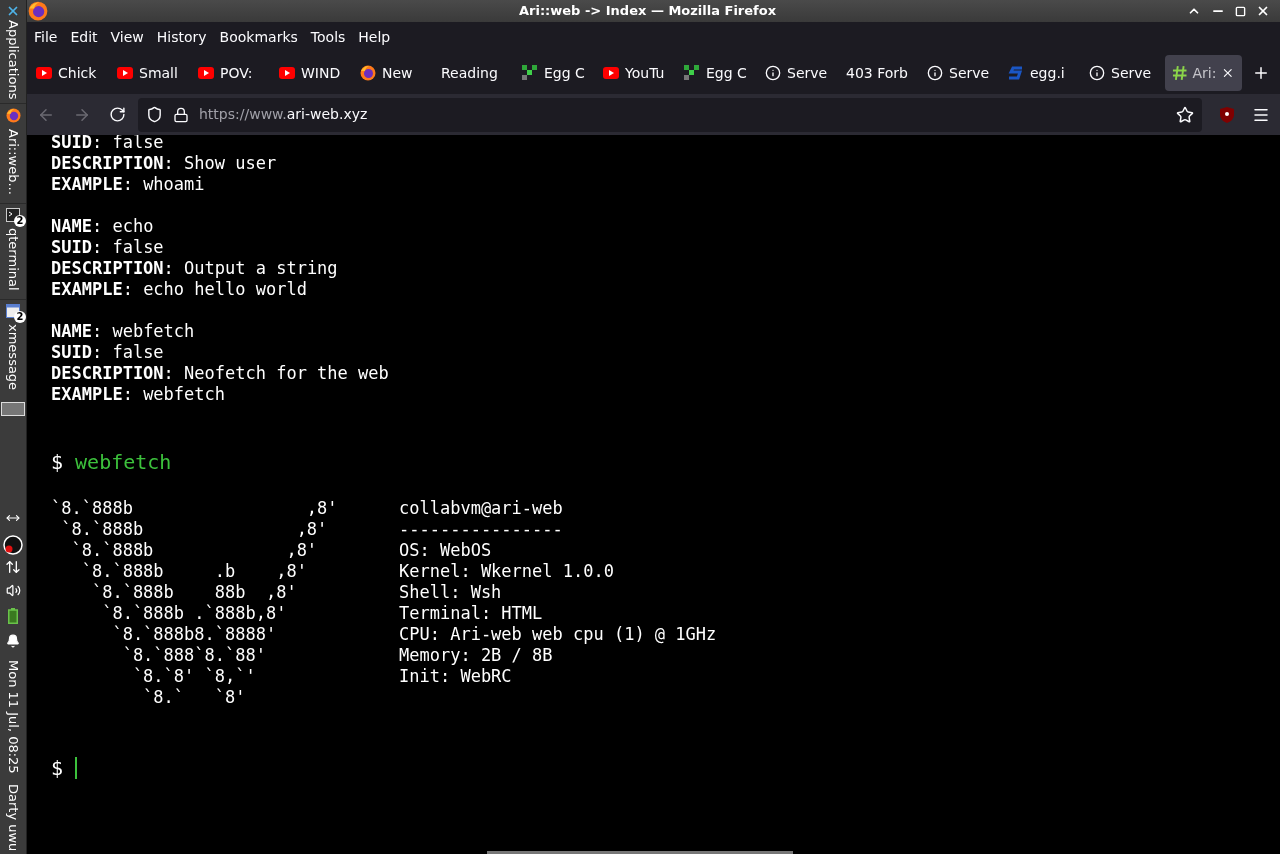 The height and width of the screenshot is (854, 1280). What do you see at coordinates (507, 571) in the screenshot?
I see `system-info-line: Kernel: Wkernel 1.0.0` at bounding box center [507, 571].